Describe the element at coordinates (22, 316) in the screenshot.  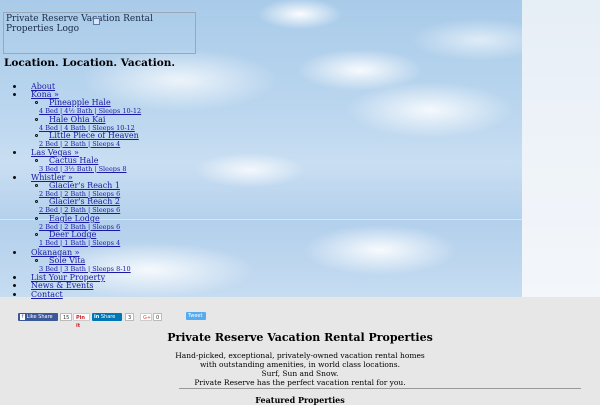
I see `facebook-icon: f` at that location.